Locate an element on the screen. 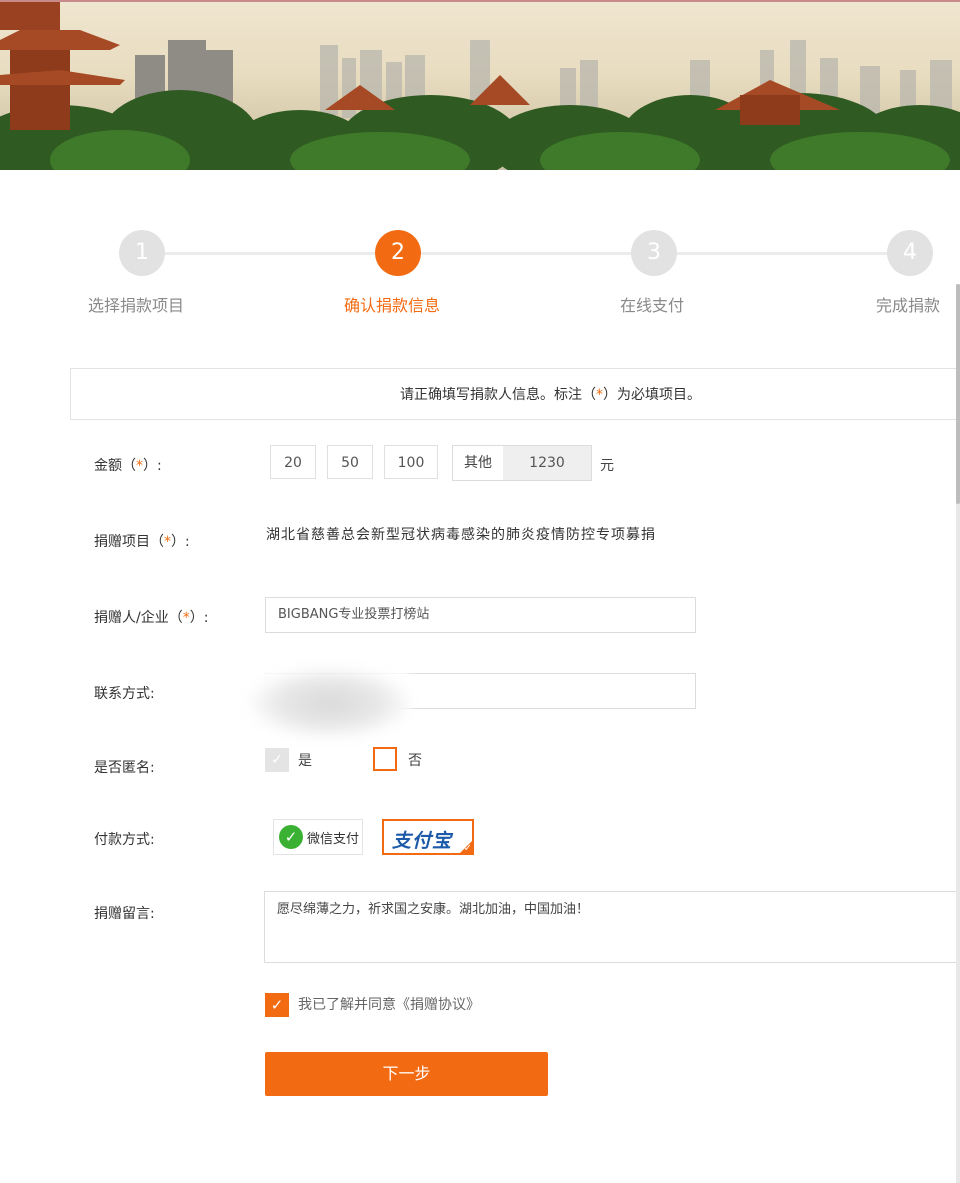 The width and height of the screenshot is (960, 1183). amount-other-input: 1230 is located at coordinates (547, 463).